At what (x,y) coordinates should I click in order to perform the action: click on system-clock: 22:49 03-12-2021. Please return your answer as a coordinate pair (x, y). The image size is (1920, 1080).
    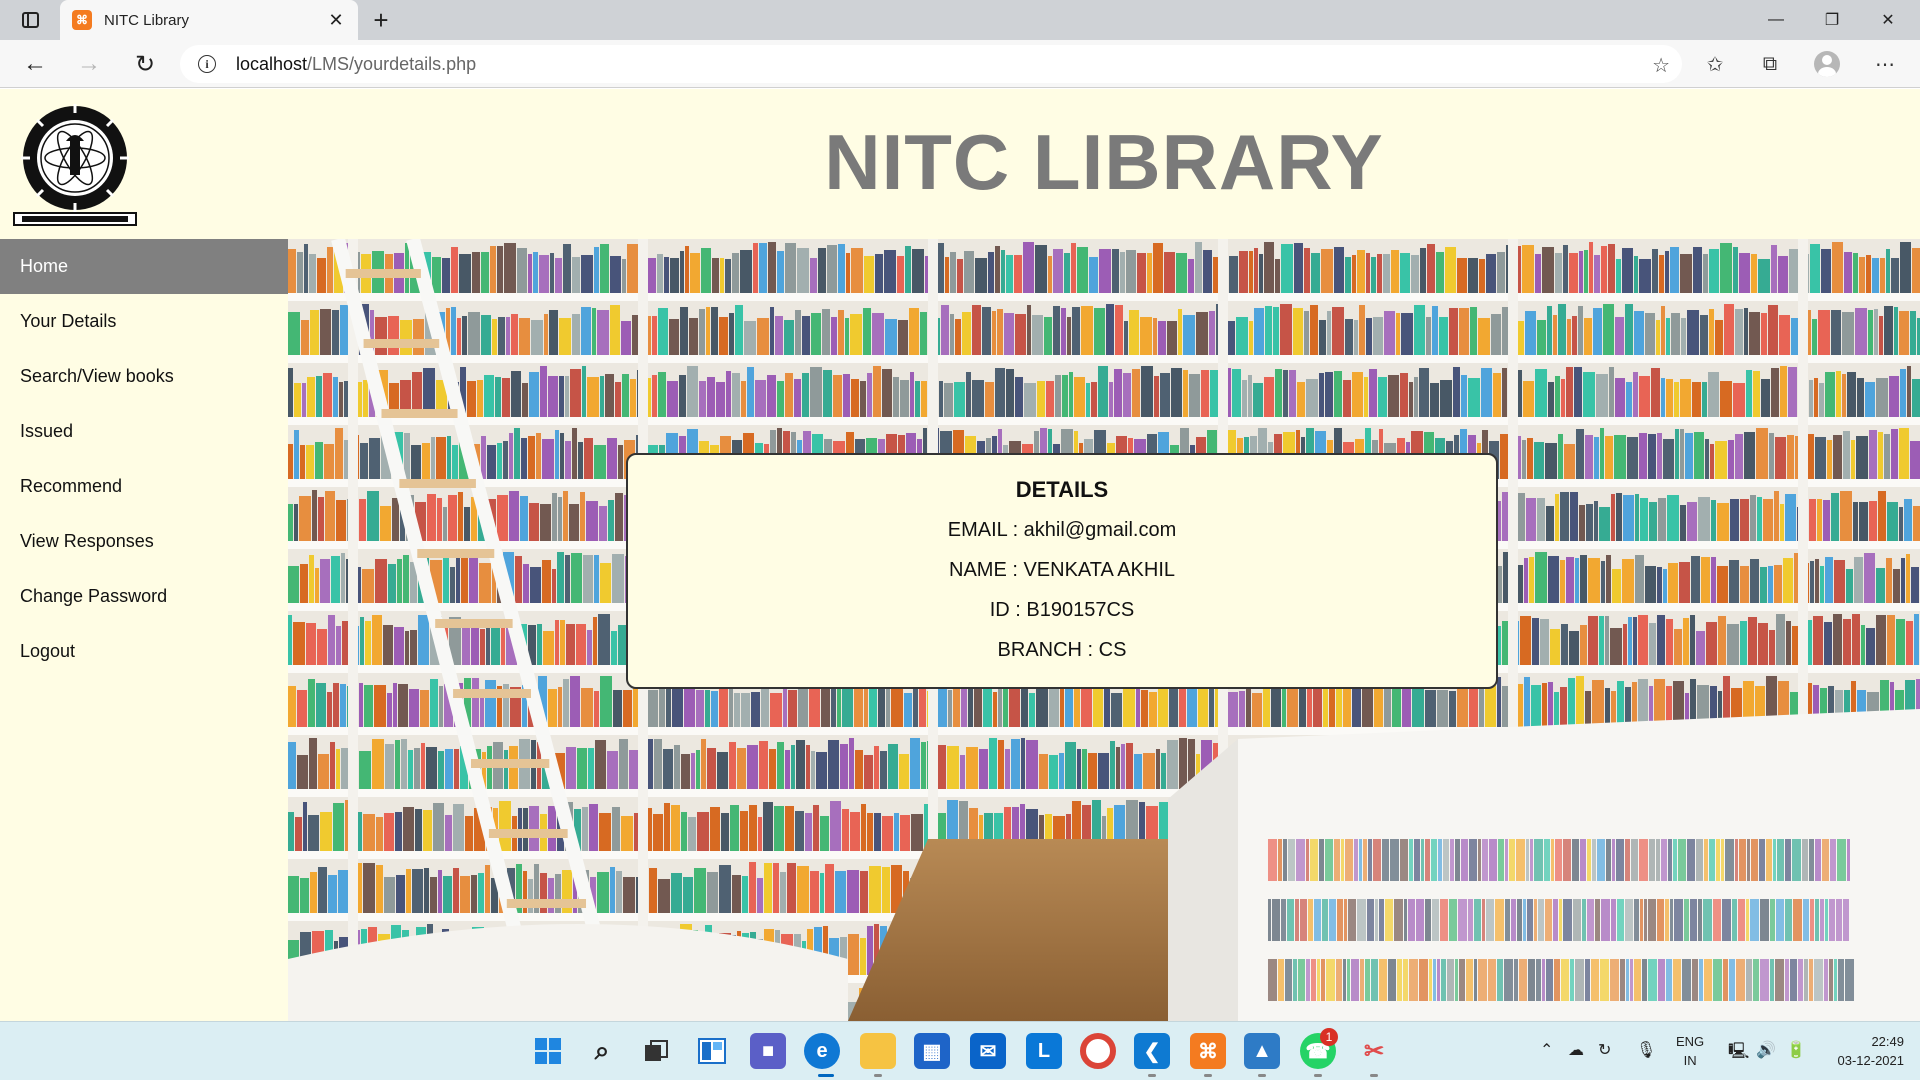
    Looking at the image, I should click on (1871, 1051).